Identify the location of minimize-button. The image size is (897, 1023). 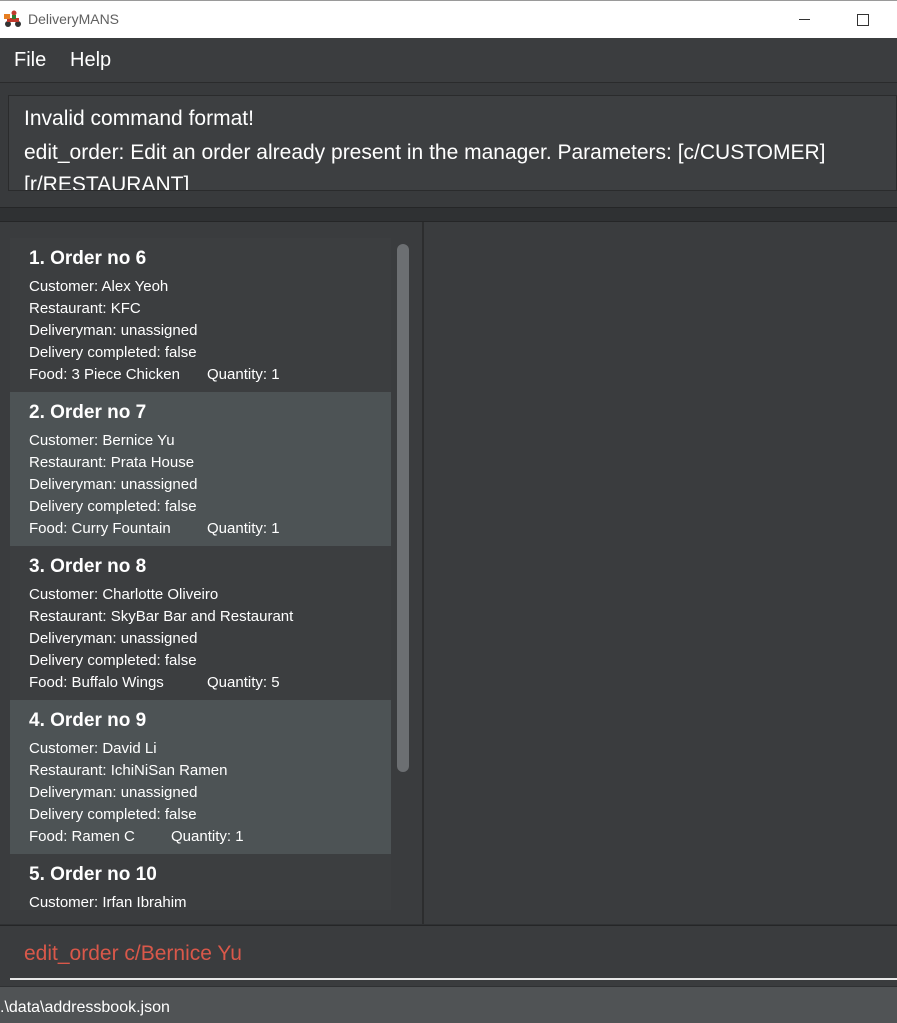
(804, 19).